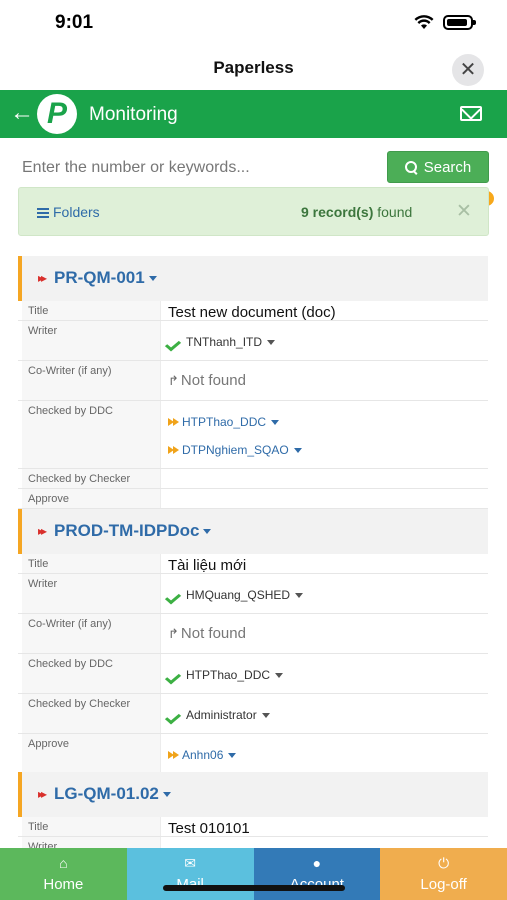 The image size is (507, 900). Describe the element at coordinates (253, 531) in the screenshot. I see `record-header: ▸▸ PROD-TM-IDPDoc` at that location.